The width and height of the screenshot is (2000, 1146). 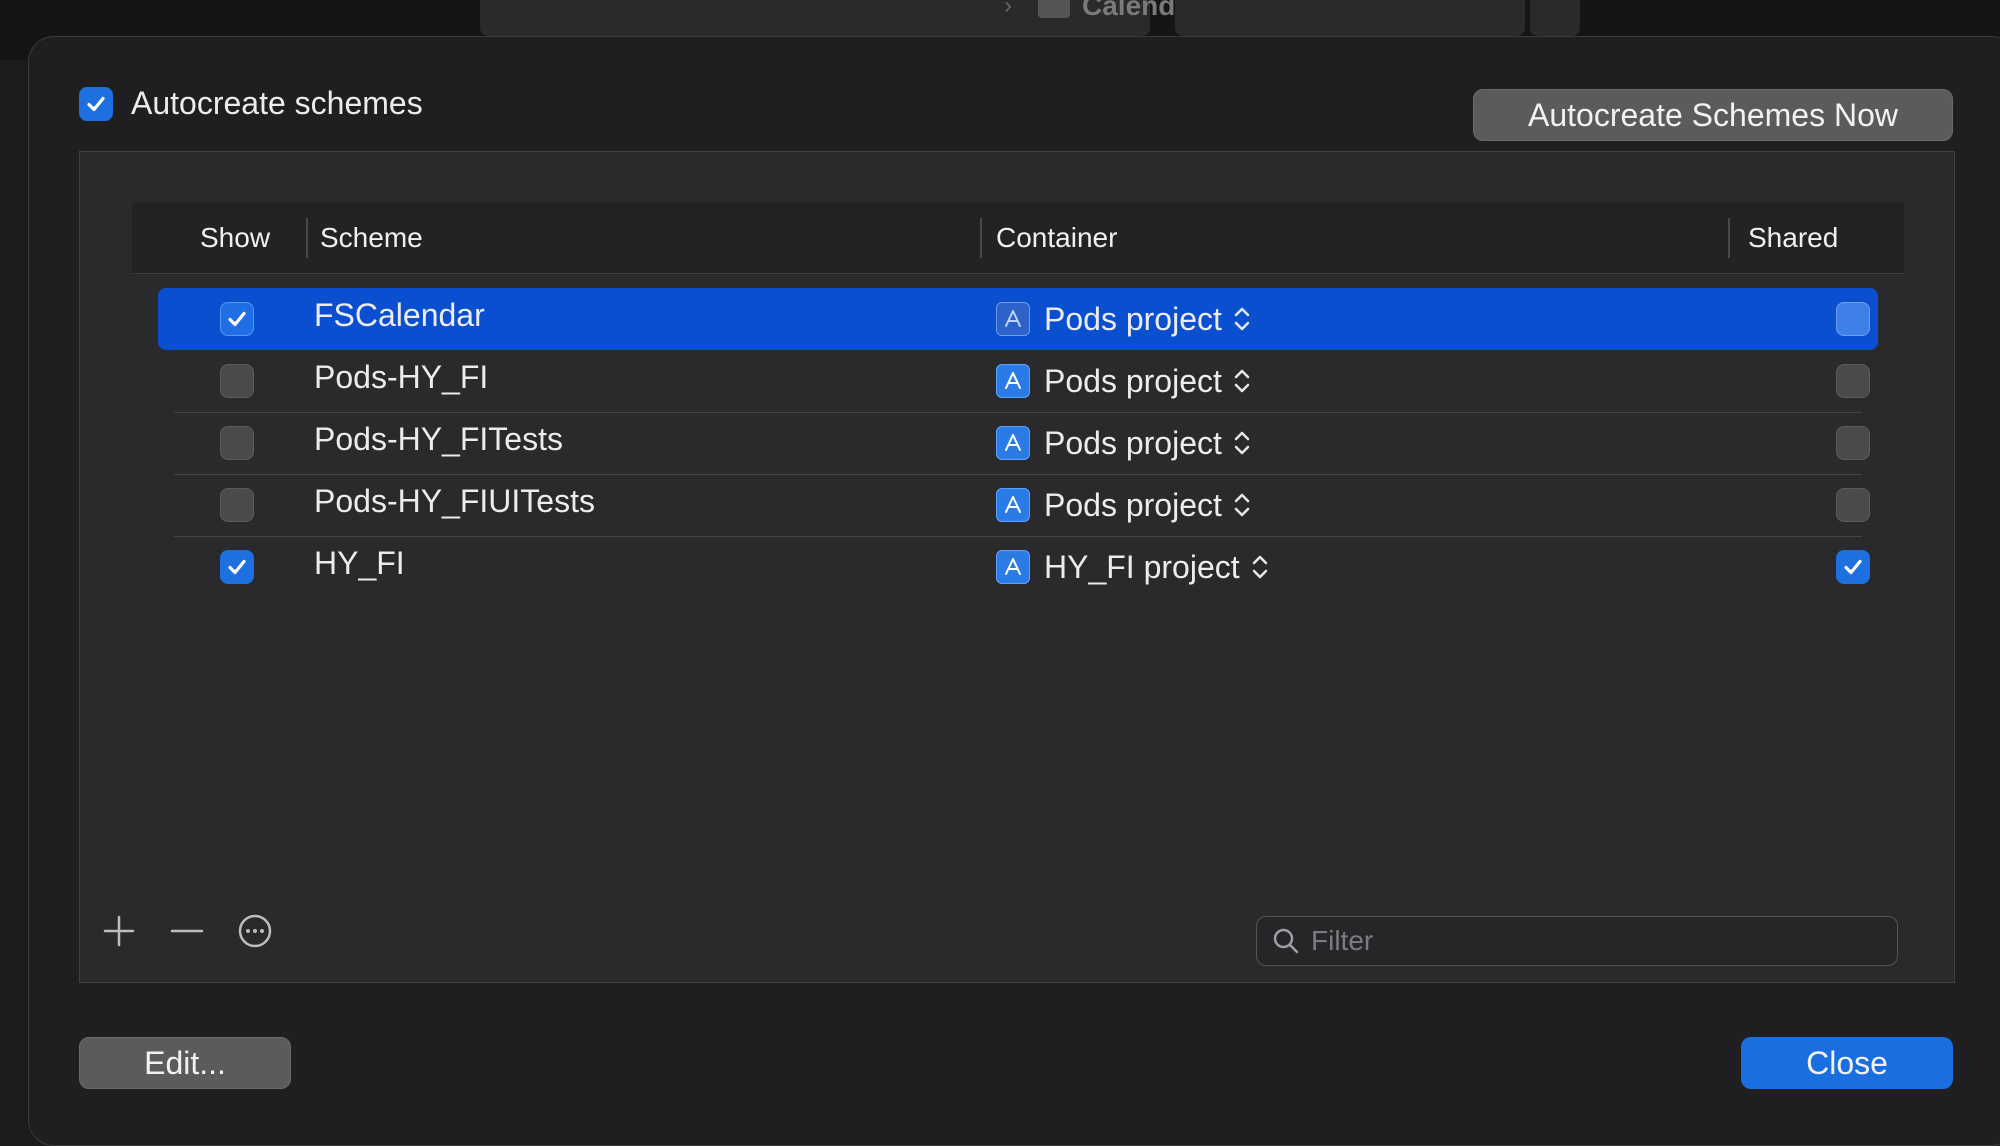 I want to click on table-toolbar, so click(x=187, y=931).